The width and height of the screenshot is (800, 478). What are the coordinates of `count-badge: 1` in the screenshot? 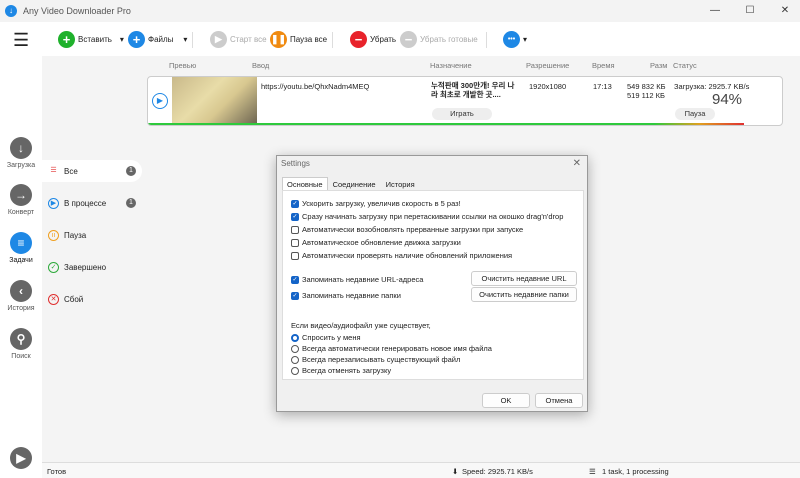 It's located at (131, 203).